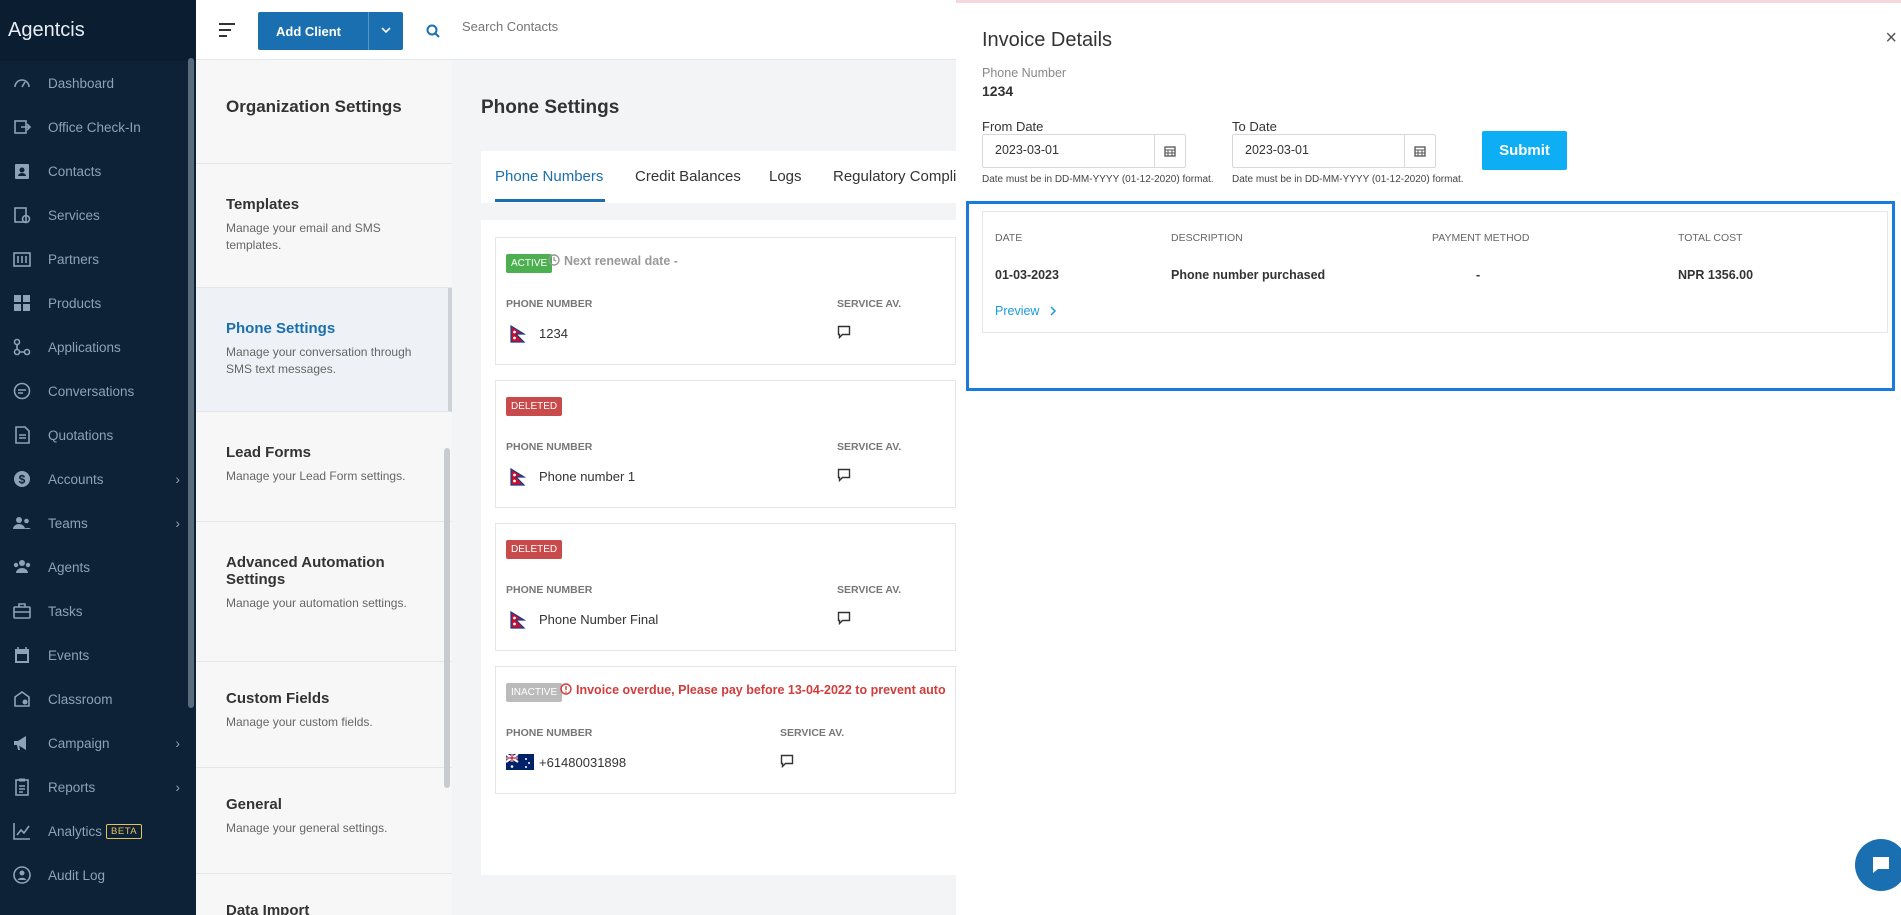 The height and width of the screenshot is (915, 1901). Describe the element at coordinates (98, 127) in the screenshot. I see `sidebar-item-office-check-in: Office Check-In` at that location.